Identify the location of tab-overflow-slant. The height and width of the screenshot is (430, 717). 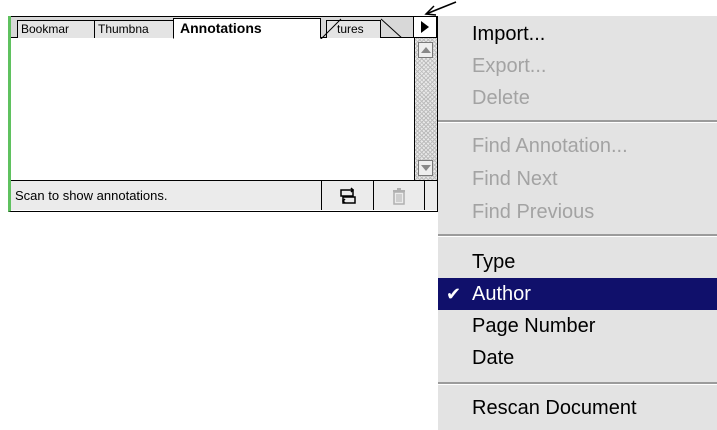
(392, 28).